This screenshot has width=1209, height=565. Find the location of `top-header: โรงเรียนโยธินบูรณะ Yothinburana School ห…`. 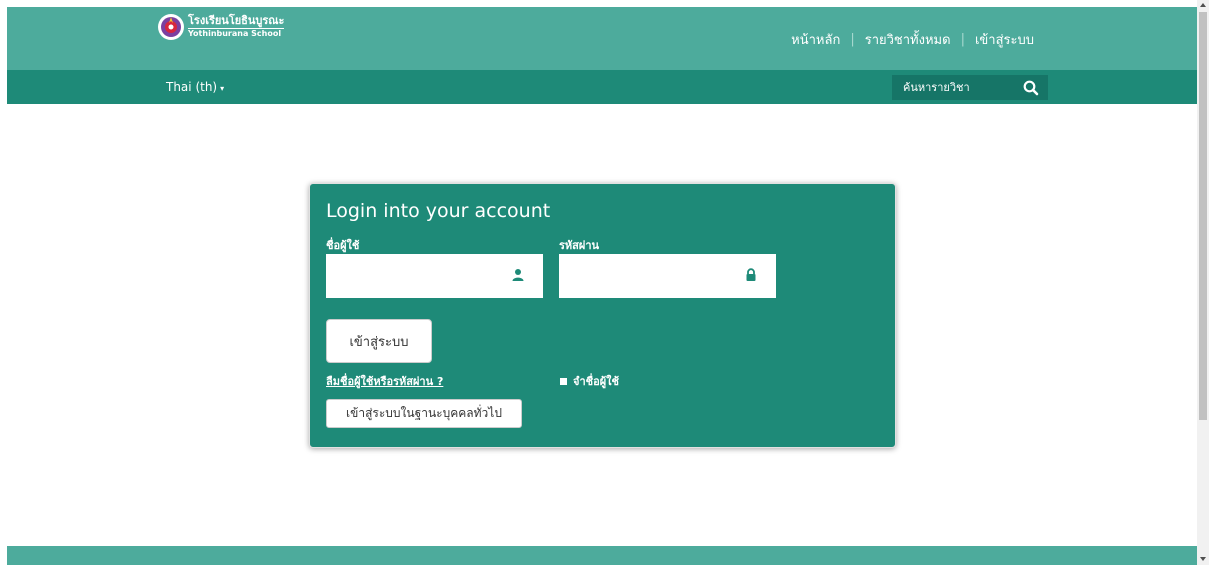

top-header: โรงเรียนโยธินบูรณะ Yothinburana School ห… is located at coordinates (602, 38).